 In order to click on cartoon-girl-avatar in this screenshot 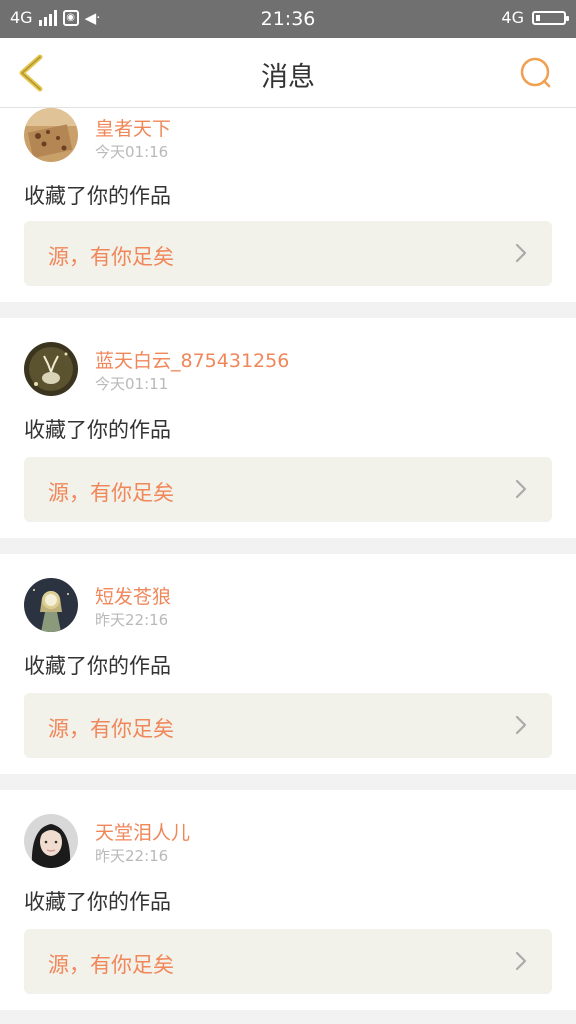, I will do `click(51, 605)`.